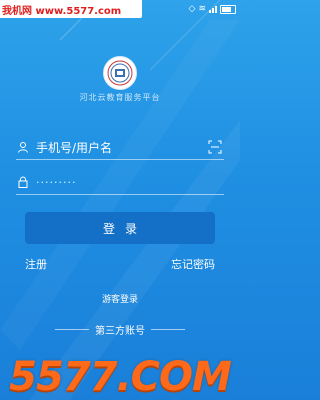 This screenshot has height=400, width=320. What do you see at coordinates (74, 147) in the screenshot?
I see `username-placeholder: 手机号/用户名` at bounding box center [74, 147].